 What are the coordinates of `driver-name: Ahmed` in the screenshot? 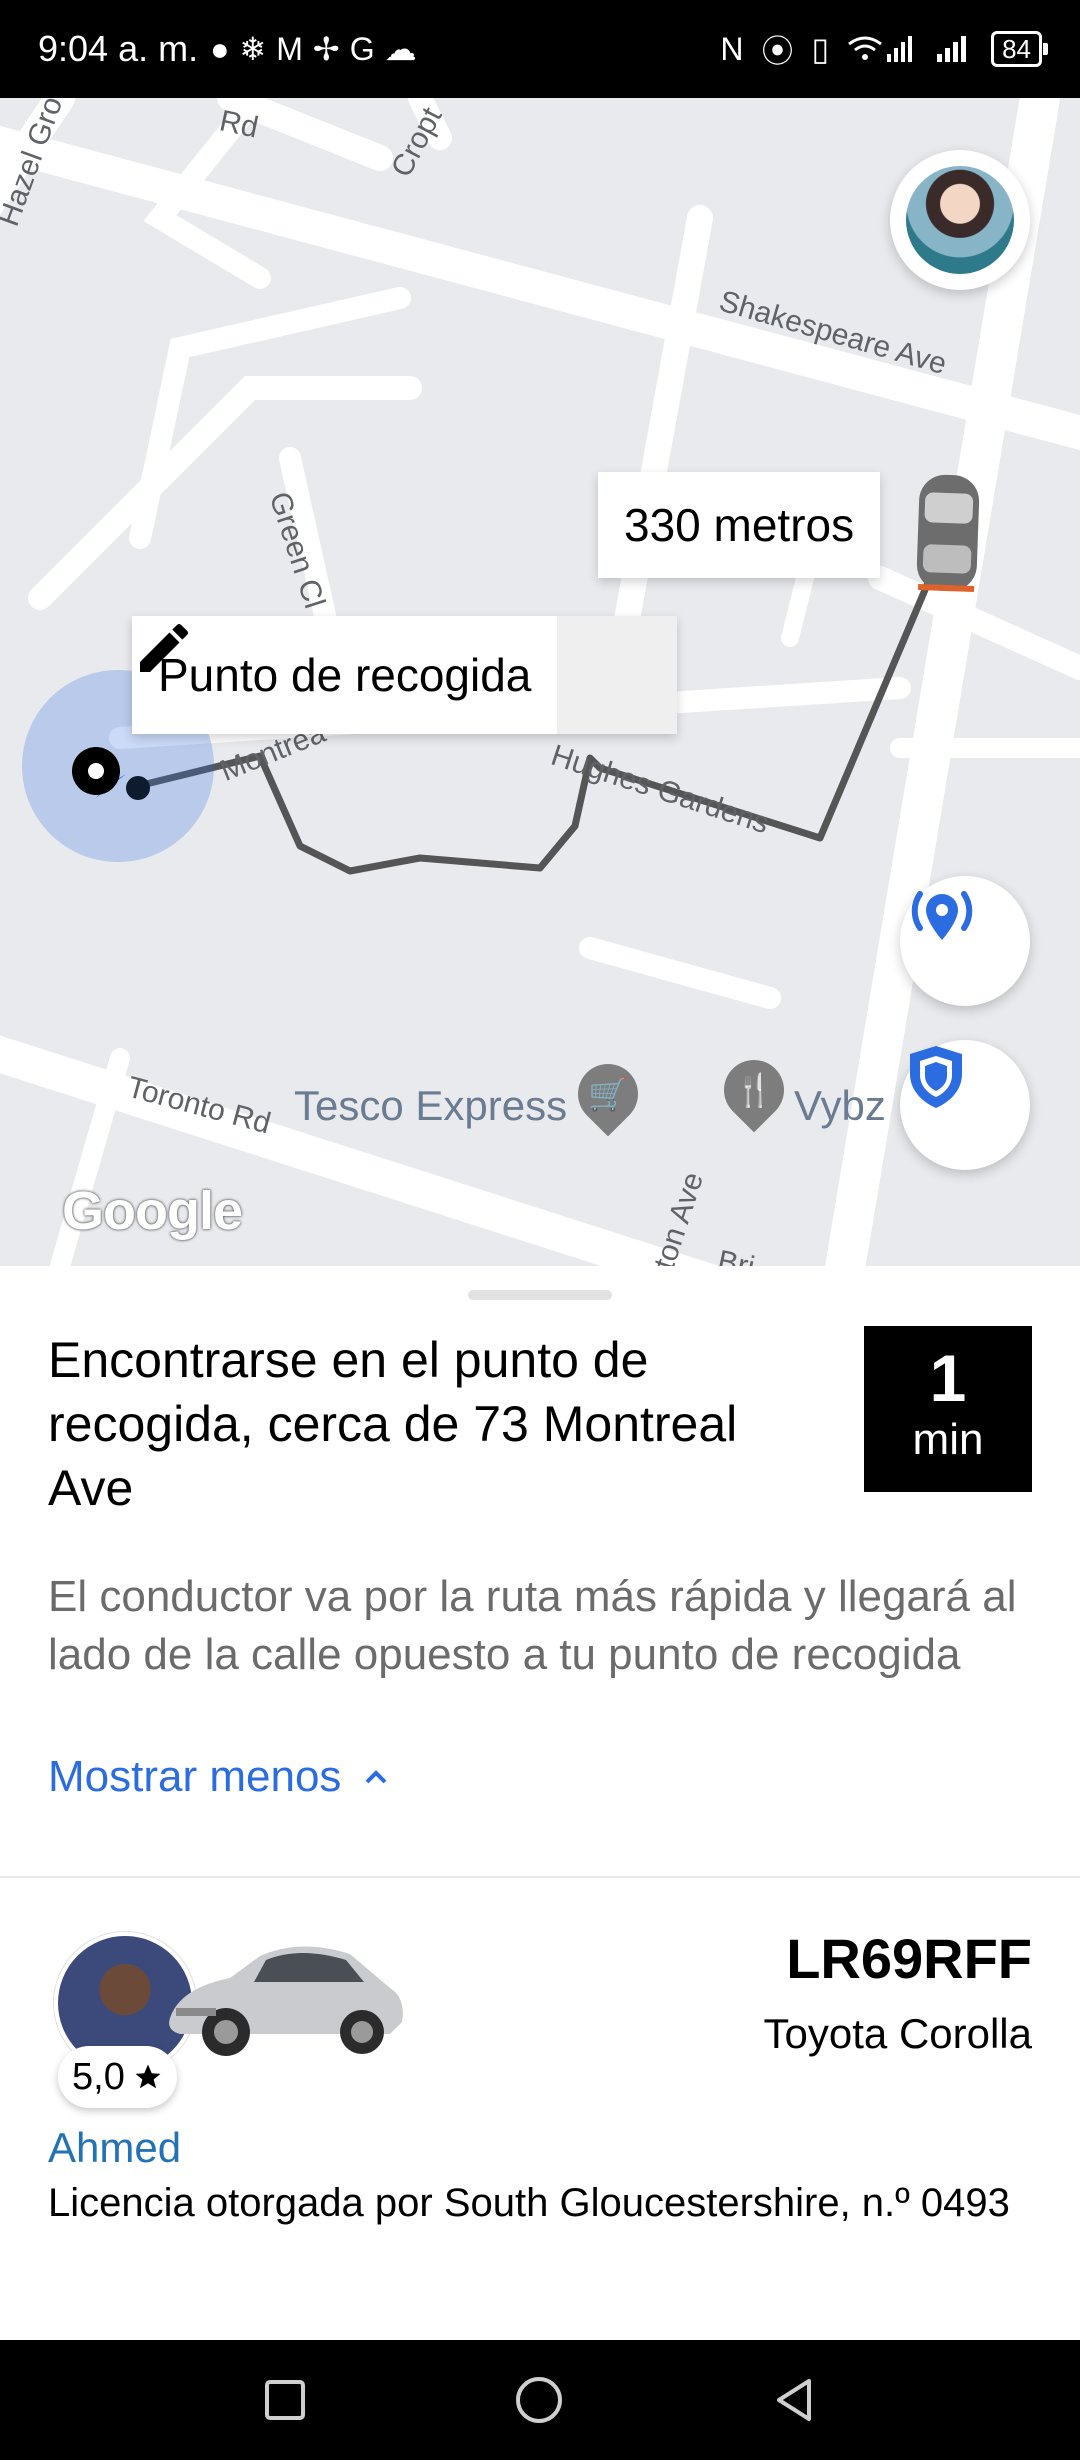 It's located at (114, 2148).